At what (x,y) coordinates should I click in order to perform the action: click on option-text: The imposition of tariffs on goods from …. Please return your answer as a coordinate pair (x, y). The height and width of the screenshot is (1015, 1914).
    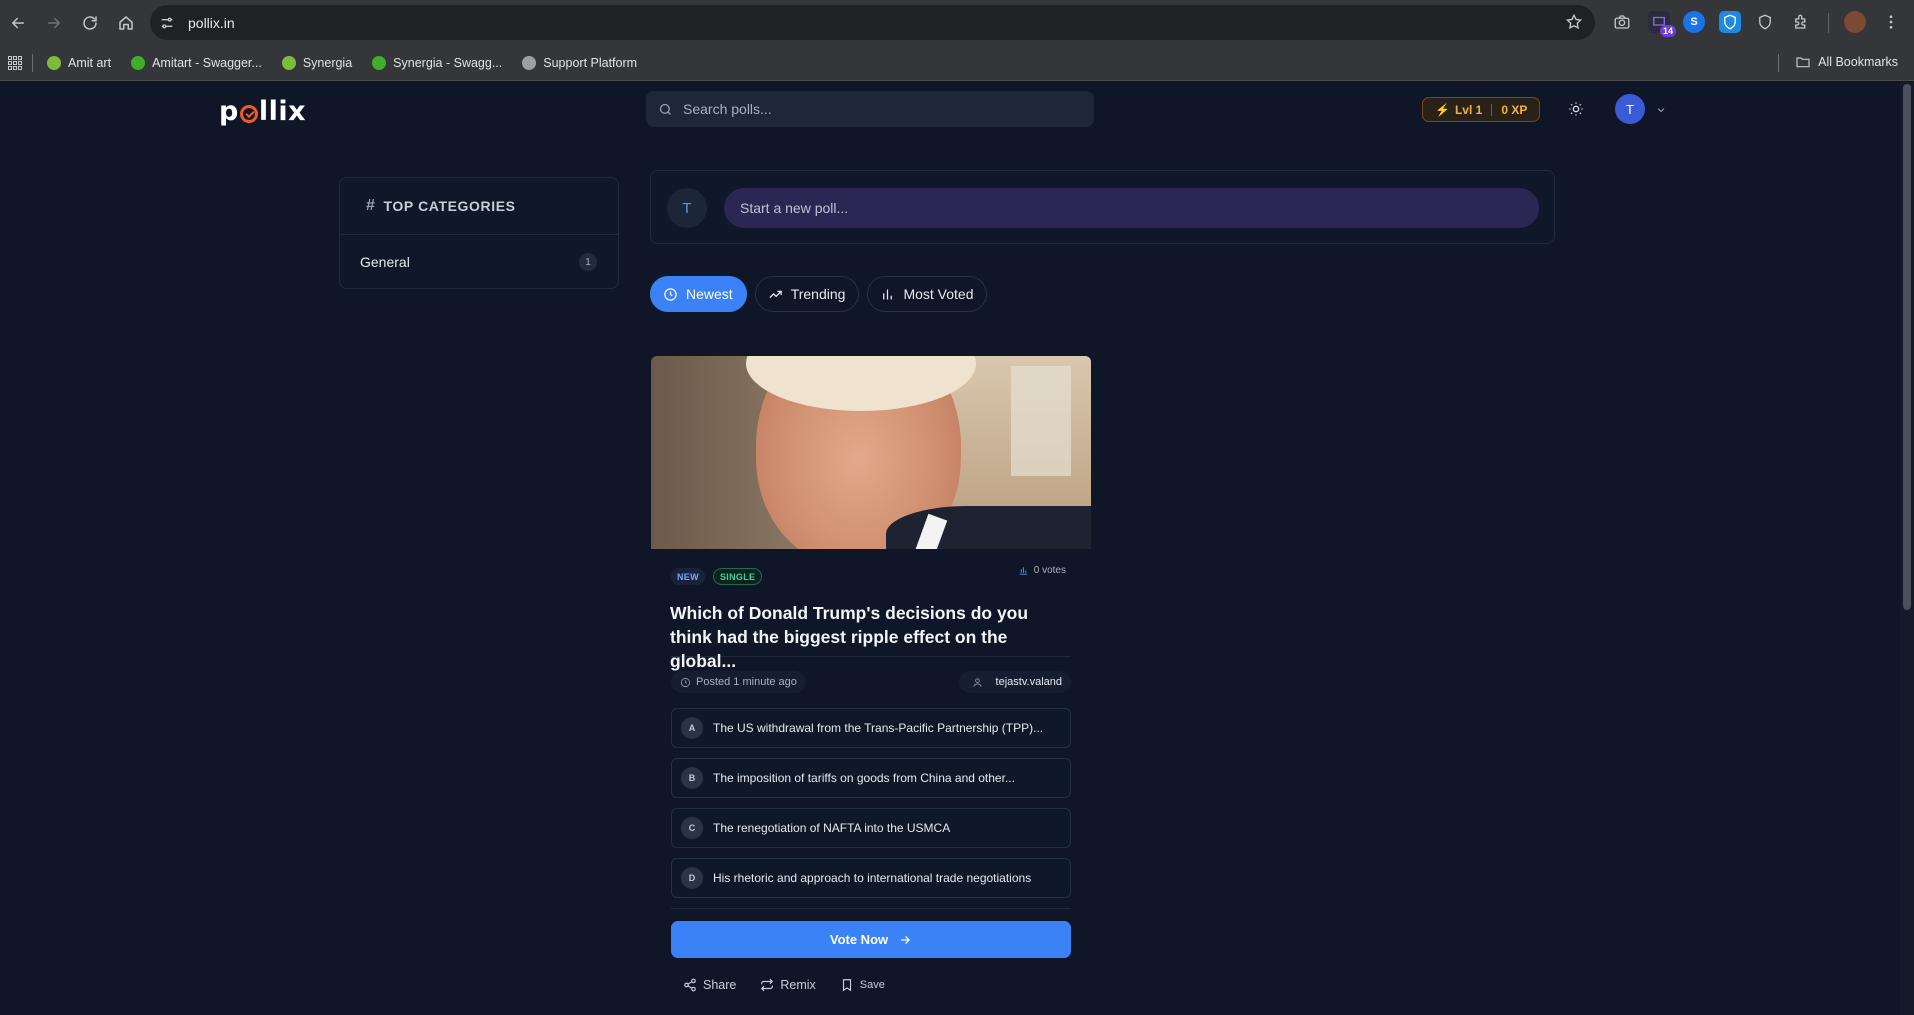
    Looking at the image, I should click on (864, 778).